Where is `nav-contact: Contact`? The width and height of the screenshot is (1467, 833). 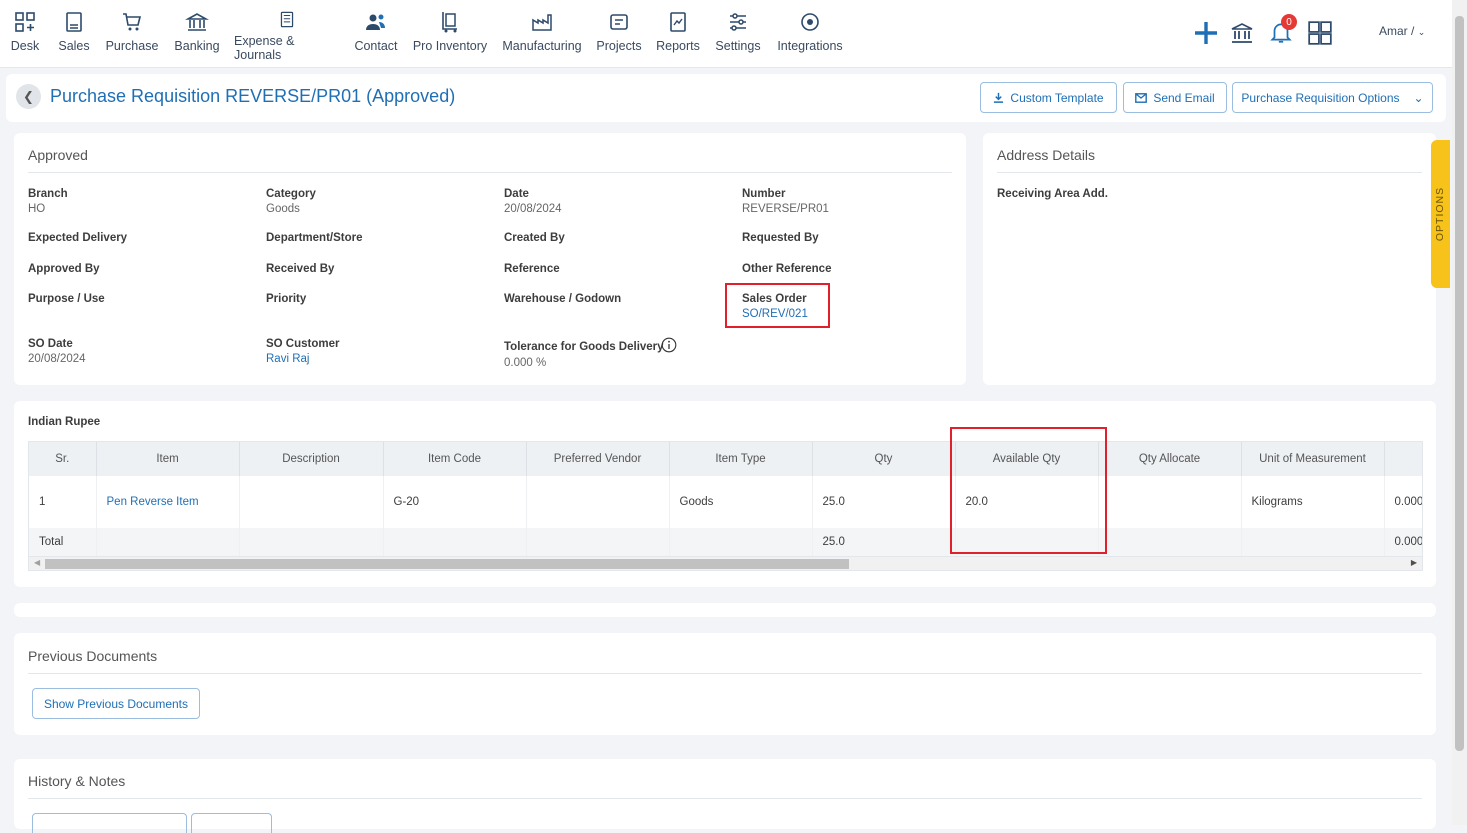
nav-contact: Contact is located at coordinates (376, 36).